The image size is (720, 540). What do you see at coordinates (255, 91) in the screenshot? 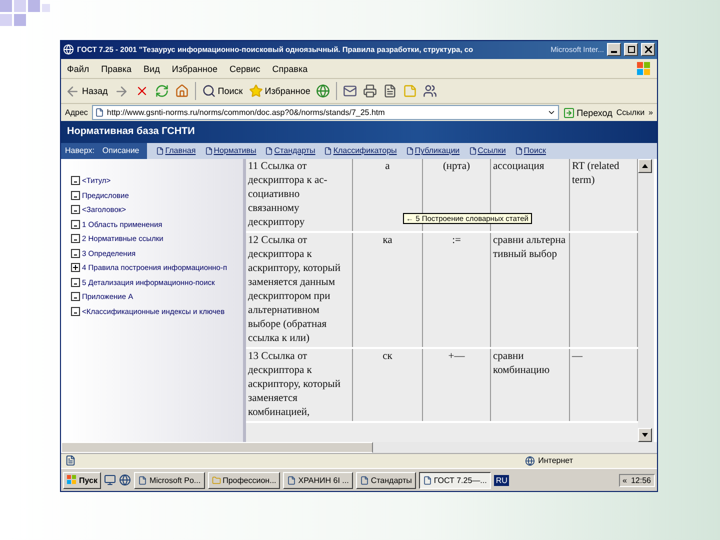
I see `star-icon` at bounding box center [255, 91].